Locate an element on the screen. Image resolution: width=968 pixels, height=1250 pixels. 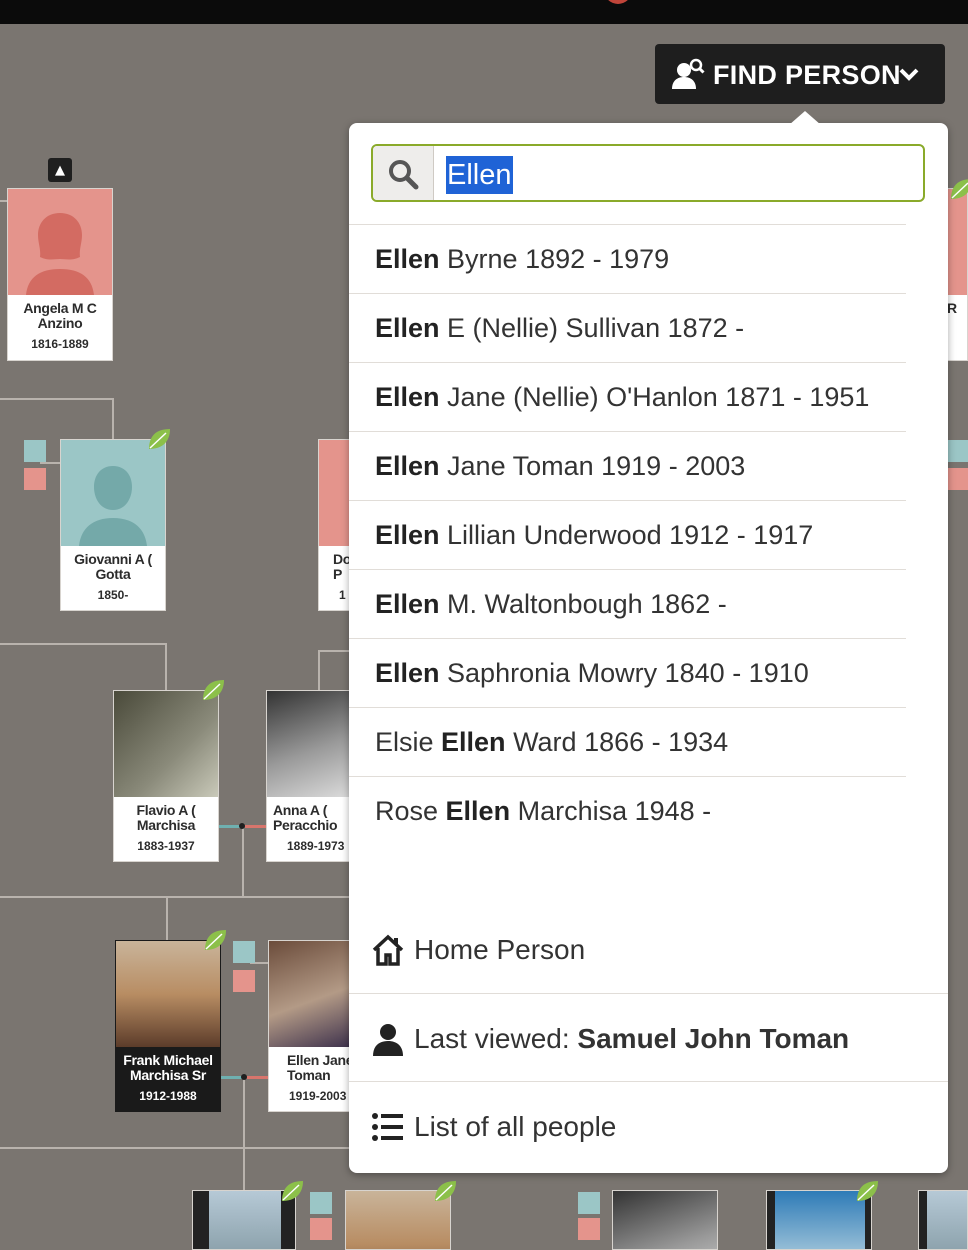
person-card: Flavio A ( Marchisa 1883-1937 is located at coordinates (166, 776).